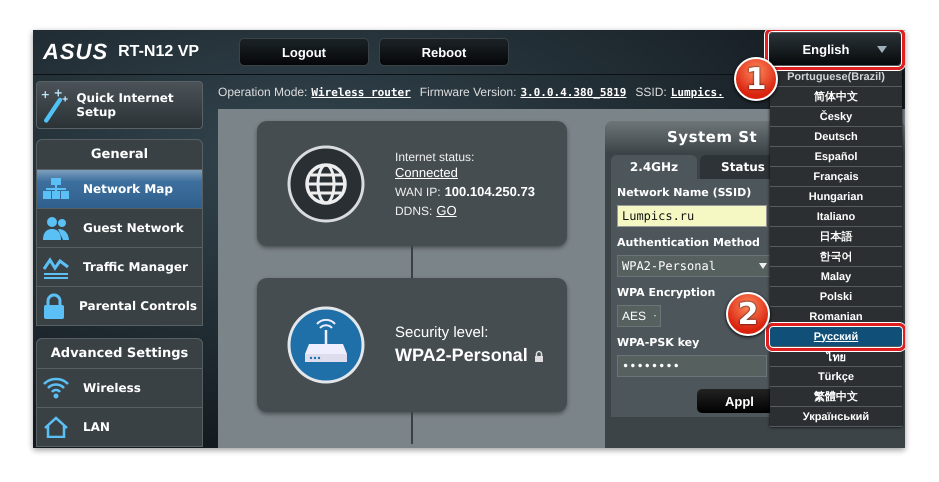 Image resolution: width=939 pixels, height=482 pixels. Describe the element at coordinates (468, 92) in the screenshot. I see `info-label: Firmware Version:` at that location.